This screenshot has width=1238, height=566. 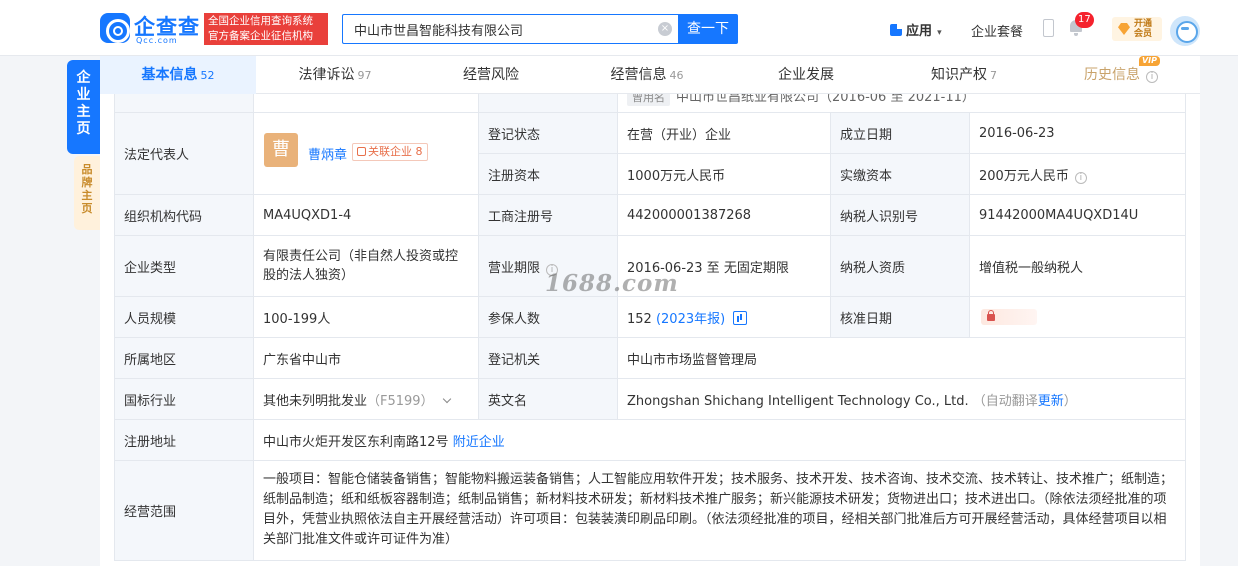 What do you see at coordinates (178, 75) in the screenshot?
I see `tab-basic-info: 基本信息 52` at bounding box center [178, 75].